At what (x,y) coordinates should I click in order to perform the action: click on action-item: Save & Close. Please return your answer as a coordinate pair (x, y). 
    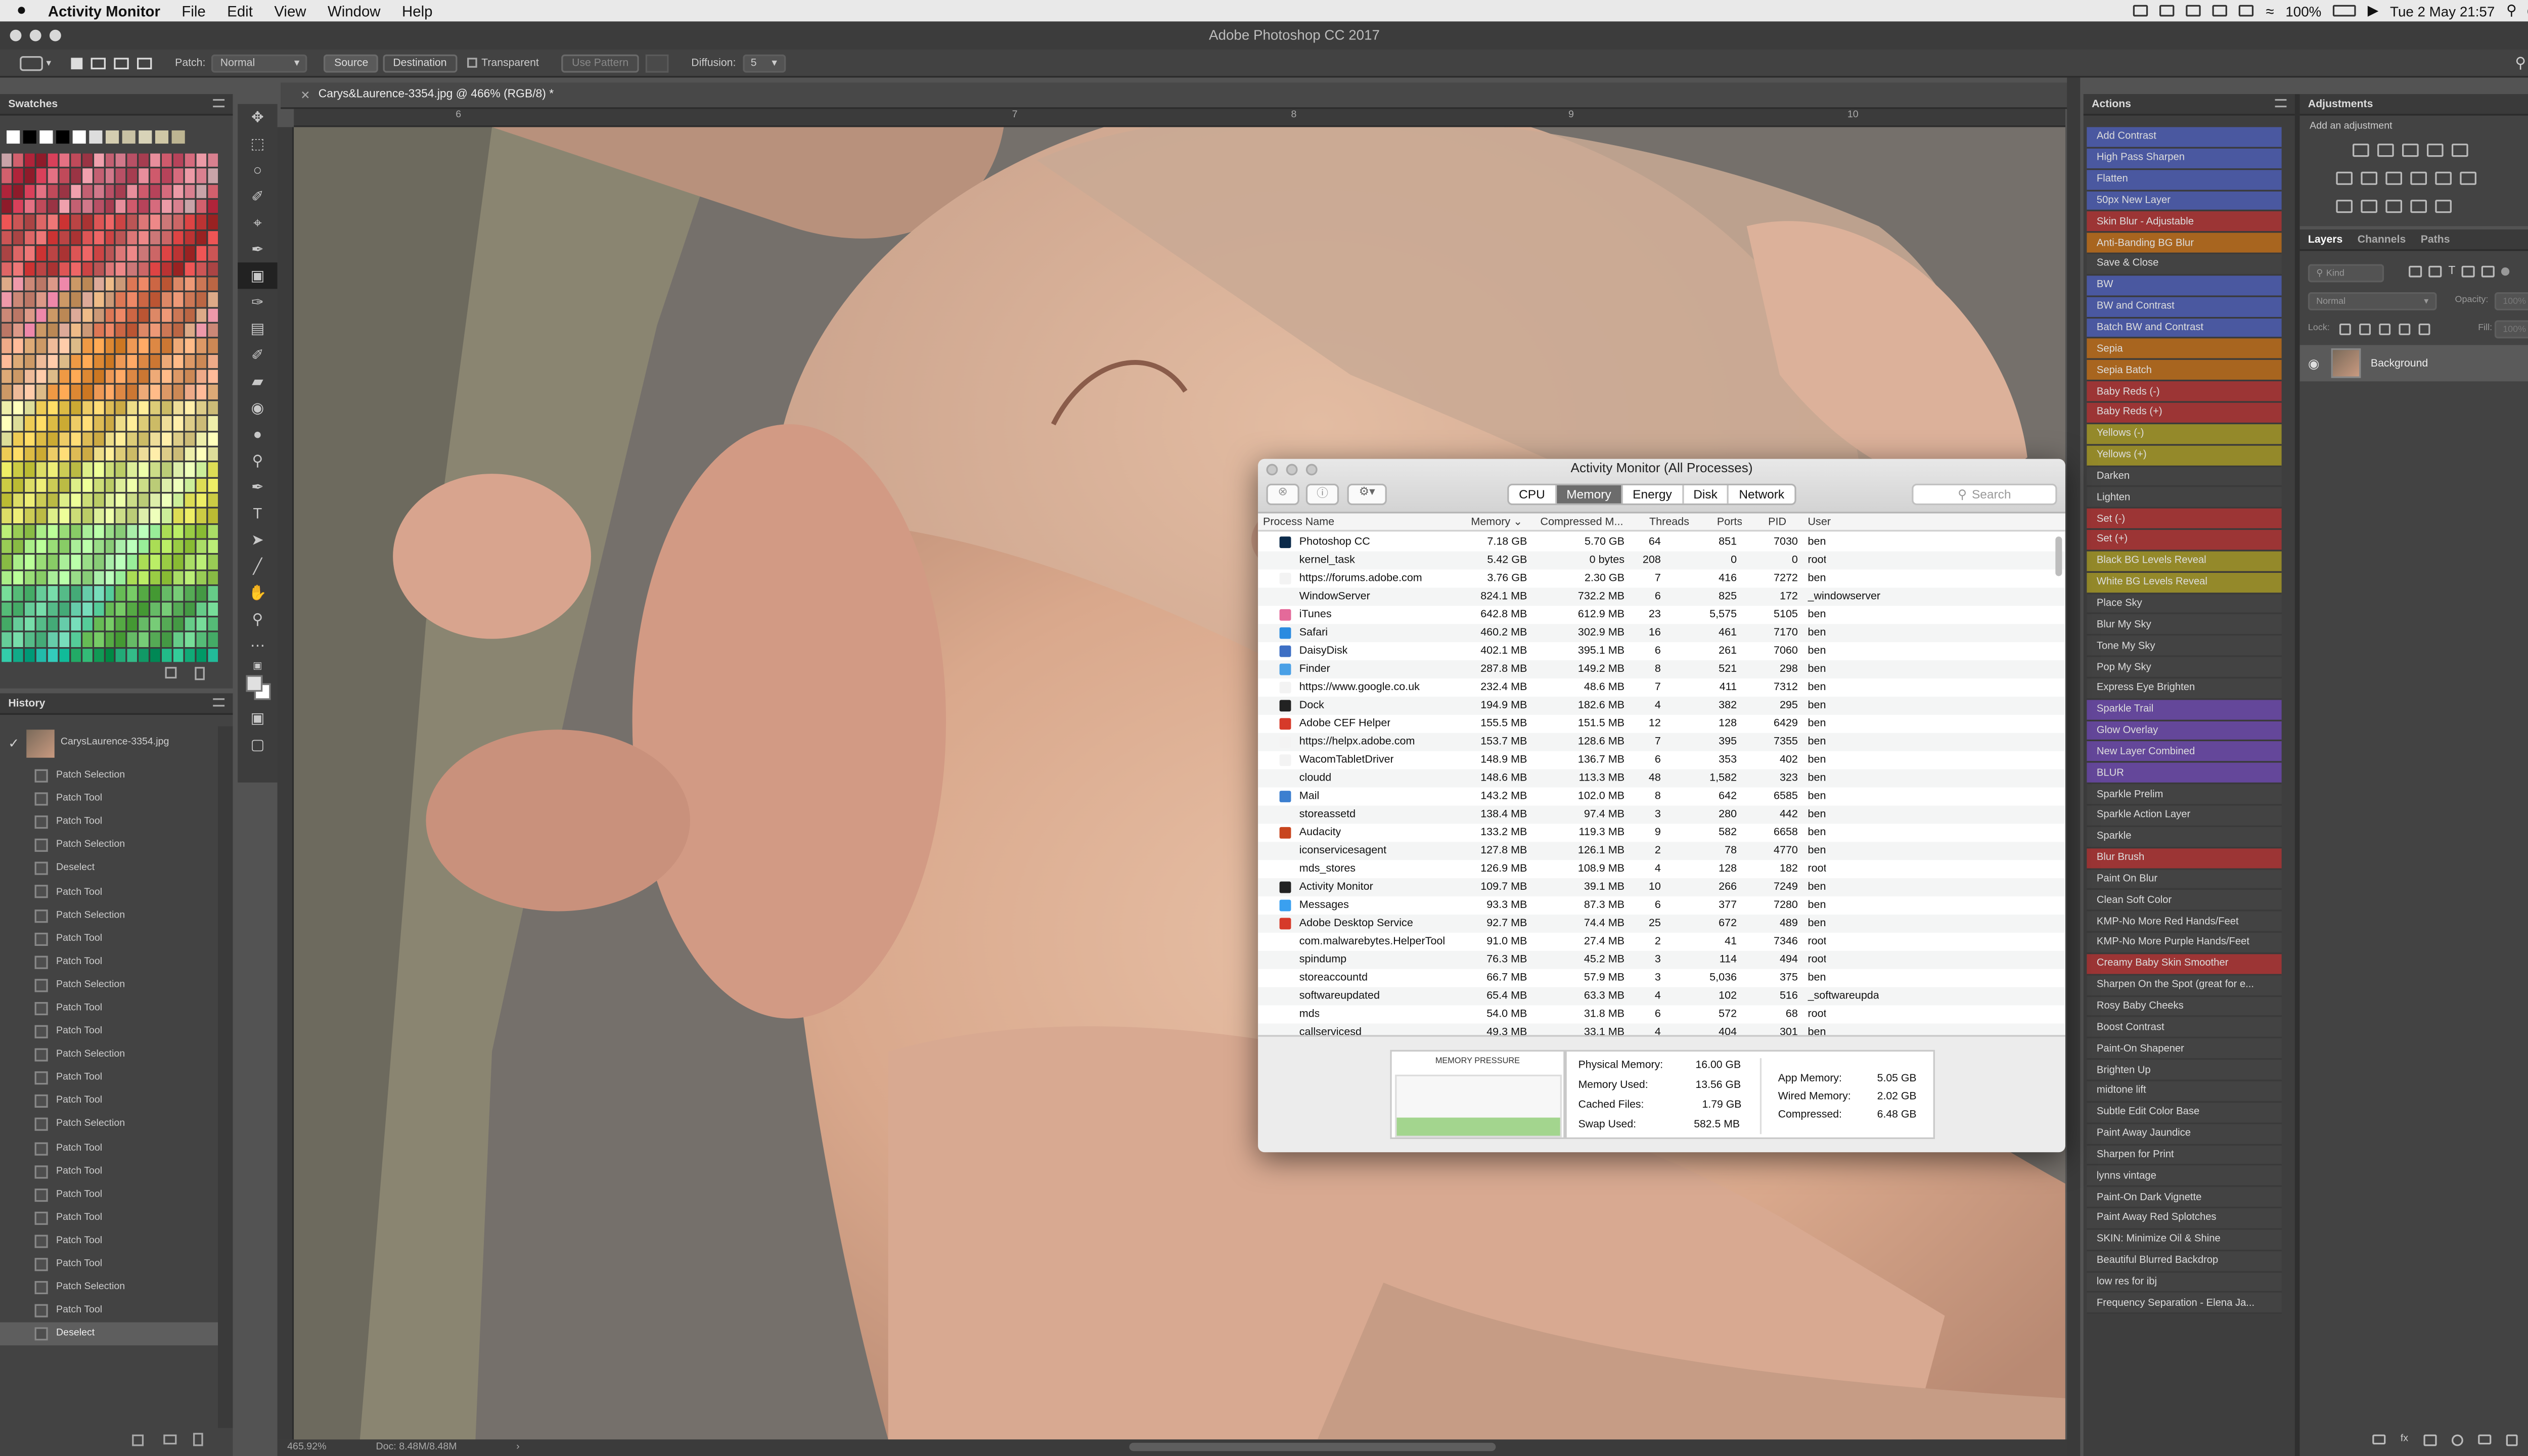
    Looking at the image, I should click on (2185, 265).